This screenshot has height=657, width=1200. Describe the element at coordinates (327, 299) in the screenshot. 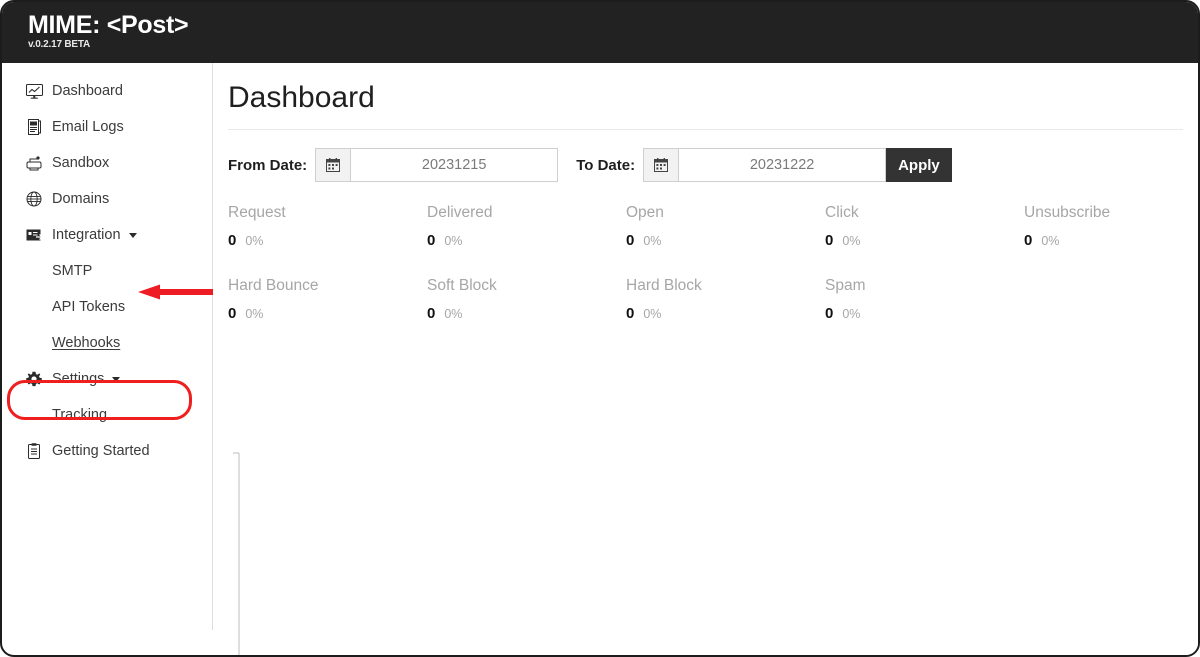

I see `metric-hard-bounce: Hard Bounce 0 0%` at that location.